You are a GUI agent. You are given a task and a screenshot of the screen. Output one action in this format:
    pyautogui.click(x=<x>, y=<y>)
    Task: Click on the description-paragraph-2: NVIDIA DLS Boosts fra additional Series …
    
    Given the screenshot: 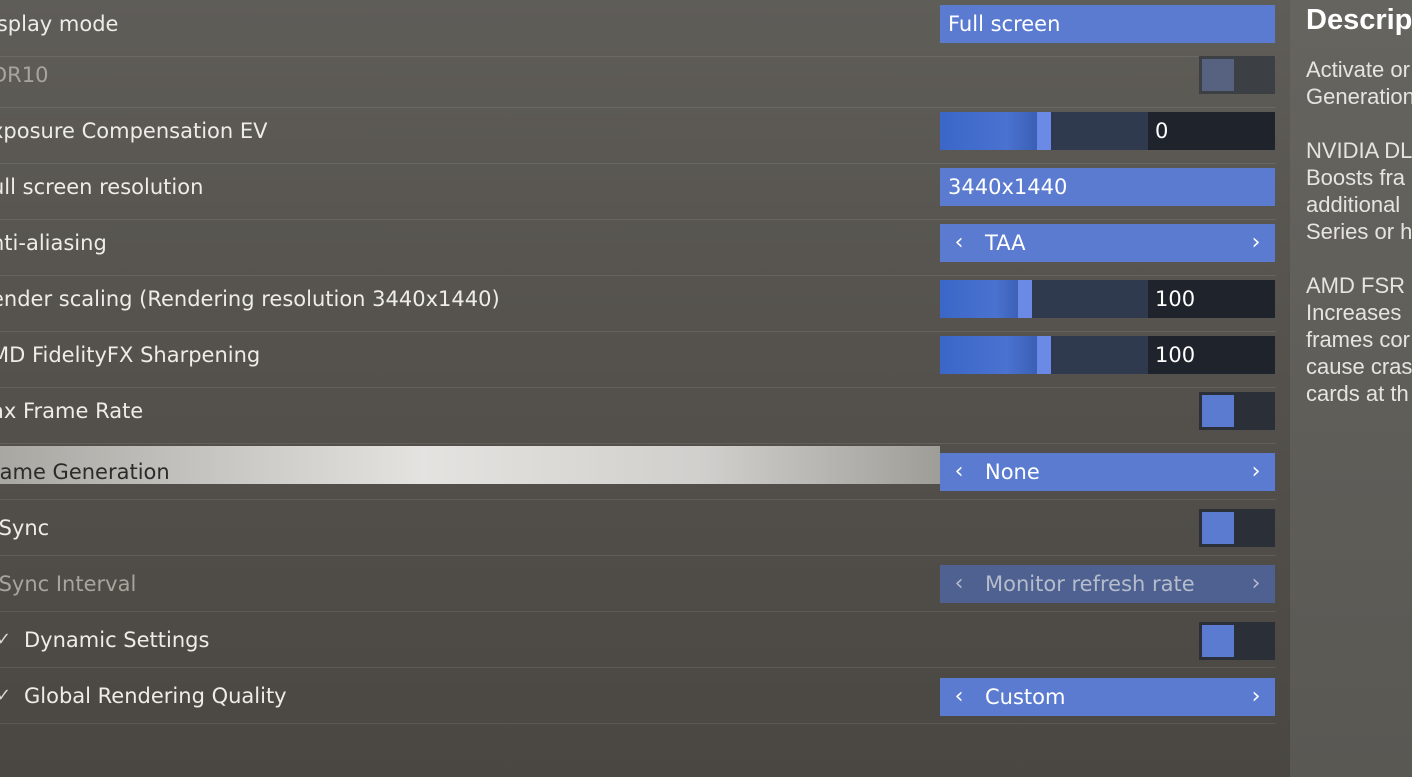 What is the action you would take?
    pyautogui.click(x=1359, y=191)
    